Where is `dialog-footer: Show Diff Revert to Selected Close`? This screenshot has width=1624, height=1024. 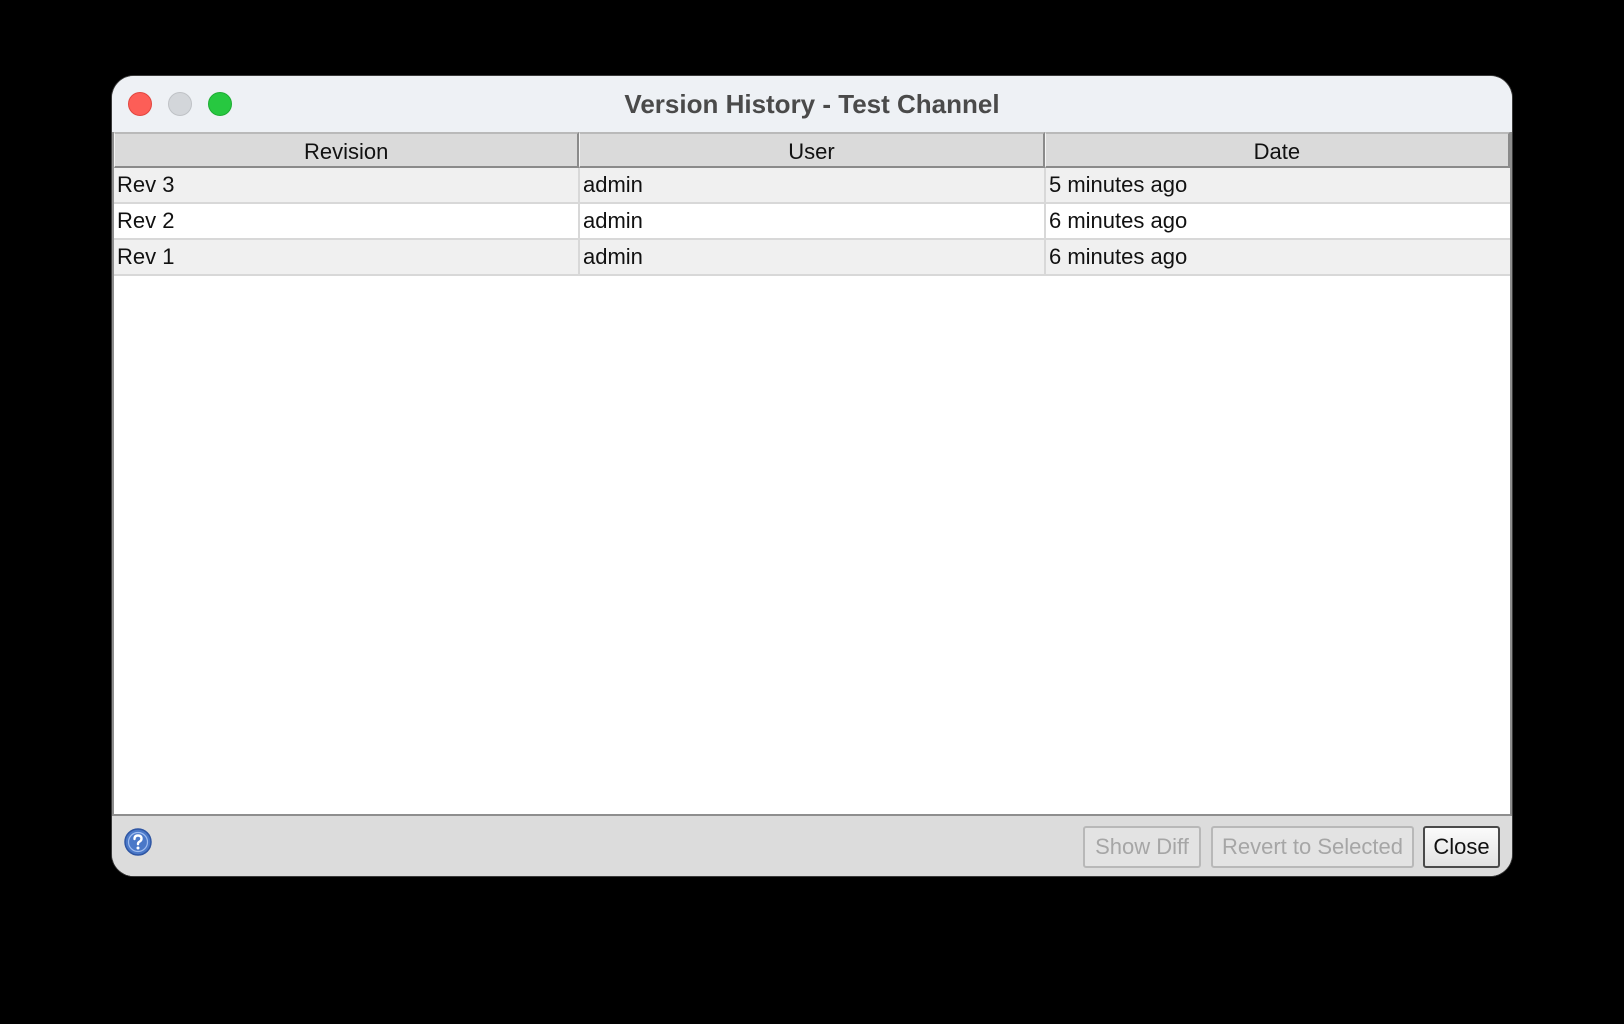 dialog-footer: Show Diff Revert to Selected Close is located at coordinates (812, 845).